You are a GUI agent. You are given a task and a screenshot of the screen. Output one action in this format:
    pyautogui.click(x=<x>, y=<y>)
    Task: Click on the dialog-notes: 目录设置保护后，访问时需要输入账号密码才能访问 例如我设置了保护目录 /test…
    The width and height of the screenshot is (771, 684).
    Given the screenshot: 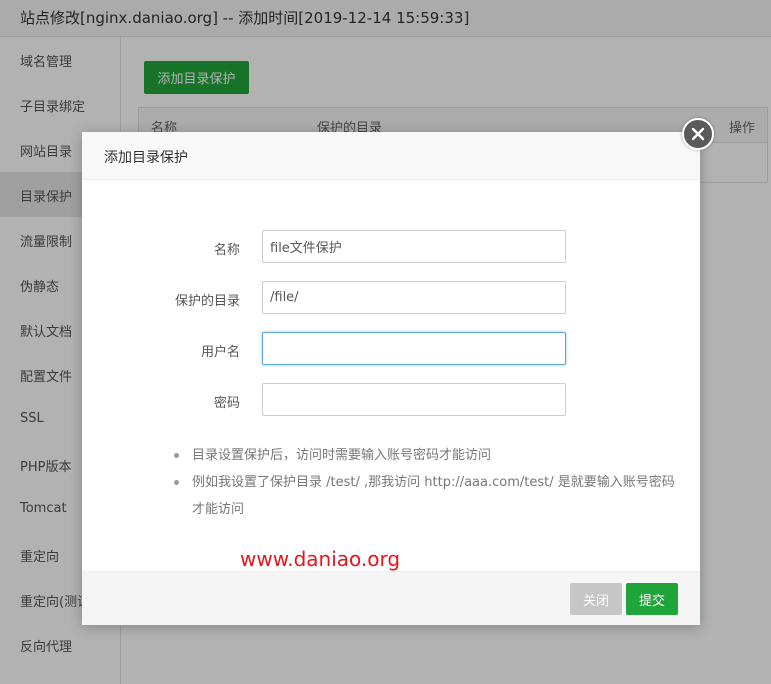 What is the action you would take?
    pyautogui.click(x=427, y=482)
    